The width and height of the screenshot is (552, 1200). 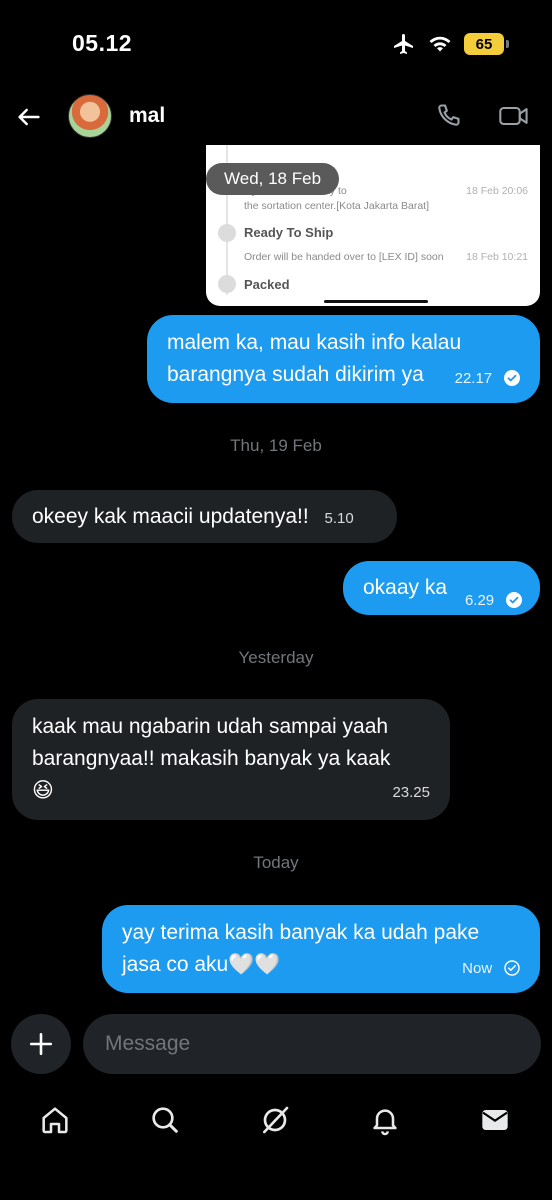 What do you see at coordinates (211, 758) in the screenshot?
I see `message-text: barangnyaa!! makasih banyak ya kaak` at bounding box center [211, 758].